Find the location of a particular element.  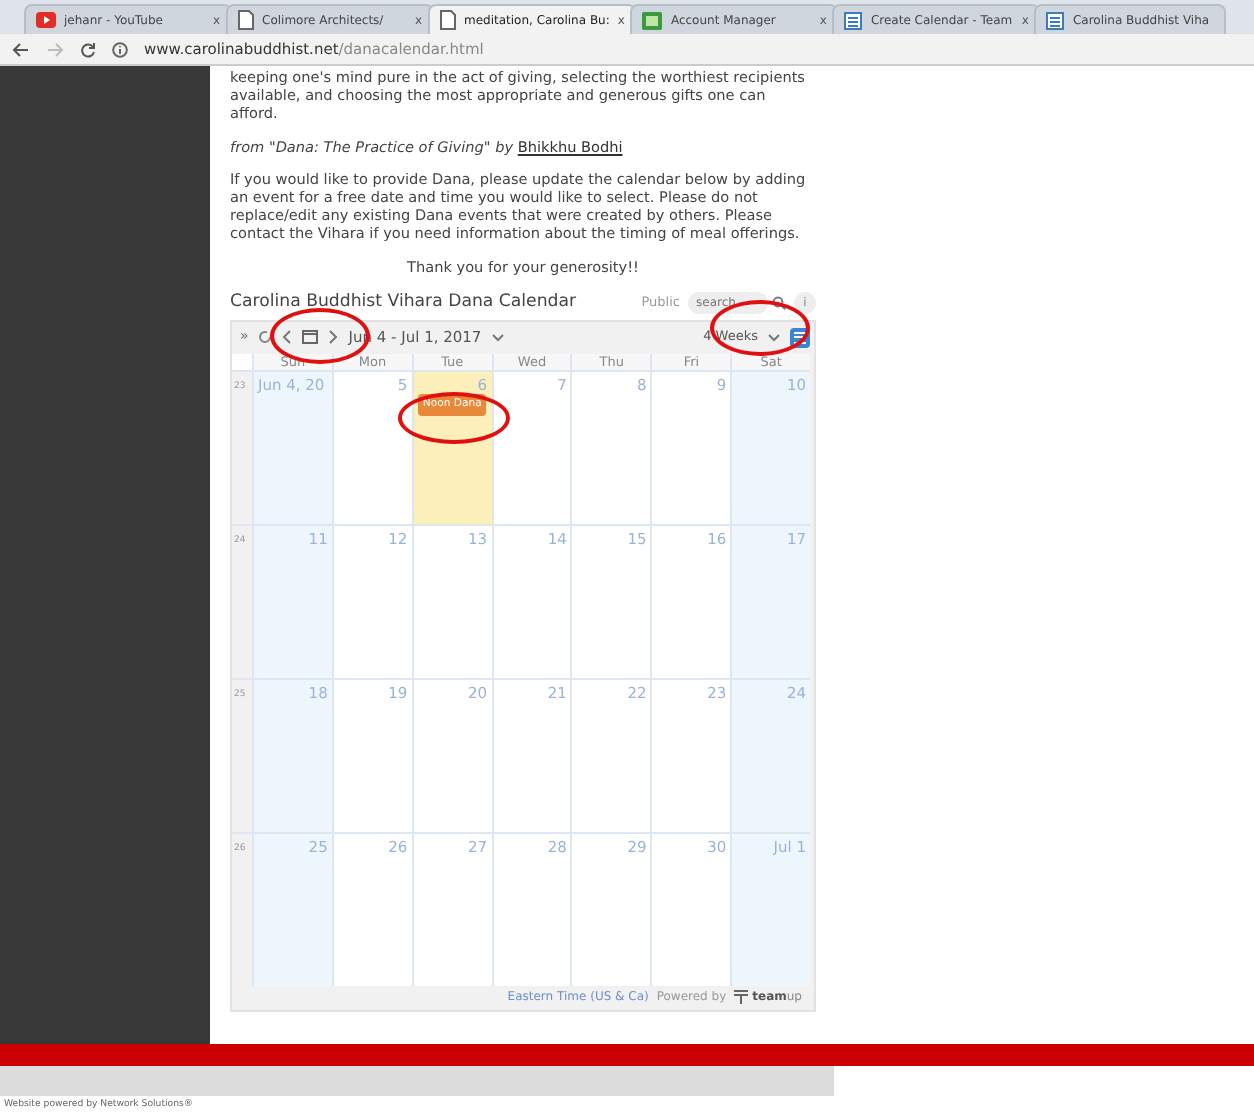

calendar-title: Carolina Buddhist Vihara Dana Calendar is located at coordinates (404, 303).